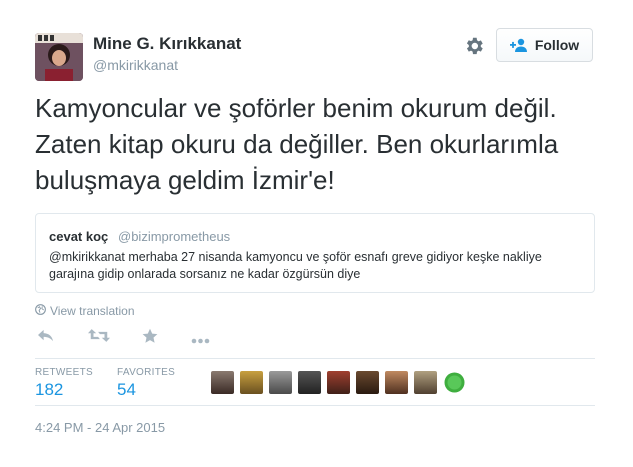 Image resolution: width=633 pixels, height=467 pixels. Describe the element at coordinates (135, 65) in the screenshot. I see `user-handle: @mkirikkanat` at that location.